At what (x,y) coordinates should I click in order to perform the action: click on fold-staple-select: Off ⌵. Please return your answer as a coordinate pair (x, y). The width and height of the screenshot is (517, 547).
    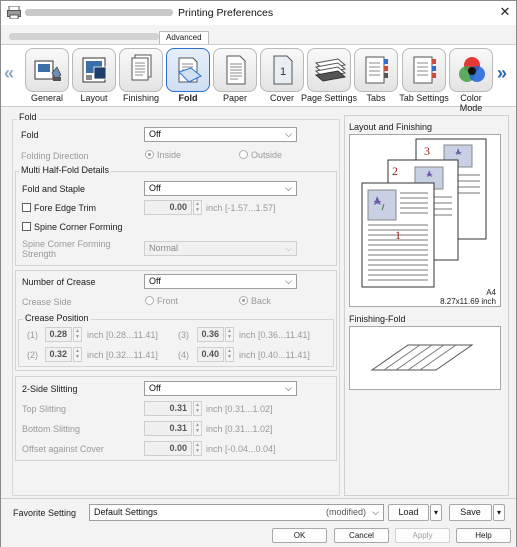
    Looking at the image, I should click on (220, 188).